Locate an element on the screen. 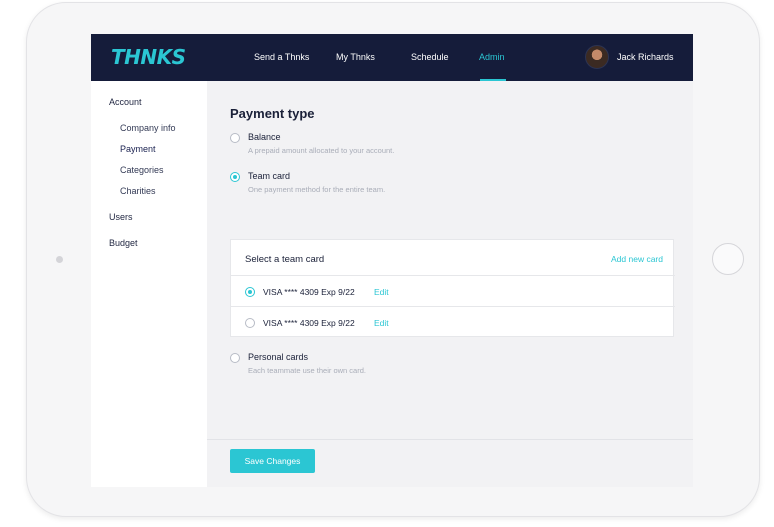 The height and width of the screenshot is (527, 774). personal-cards-radio is located at coordinates (235, 358).